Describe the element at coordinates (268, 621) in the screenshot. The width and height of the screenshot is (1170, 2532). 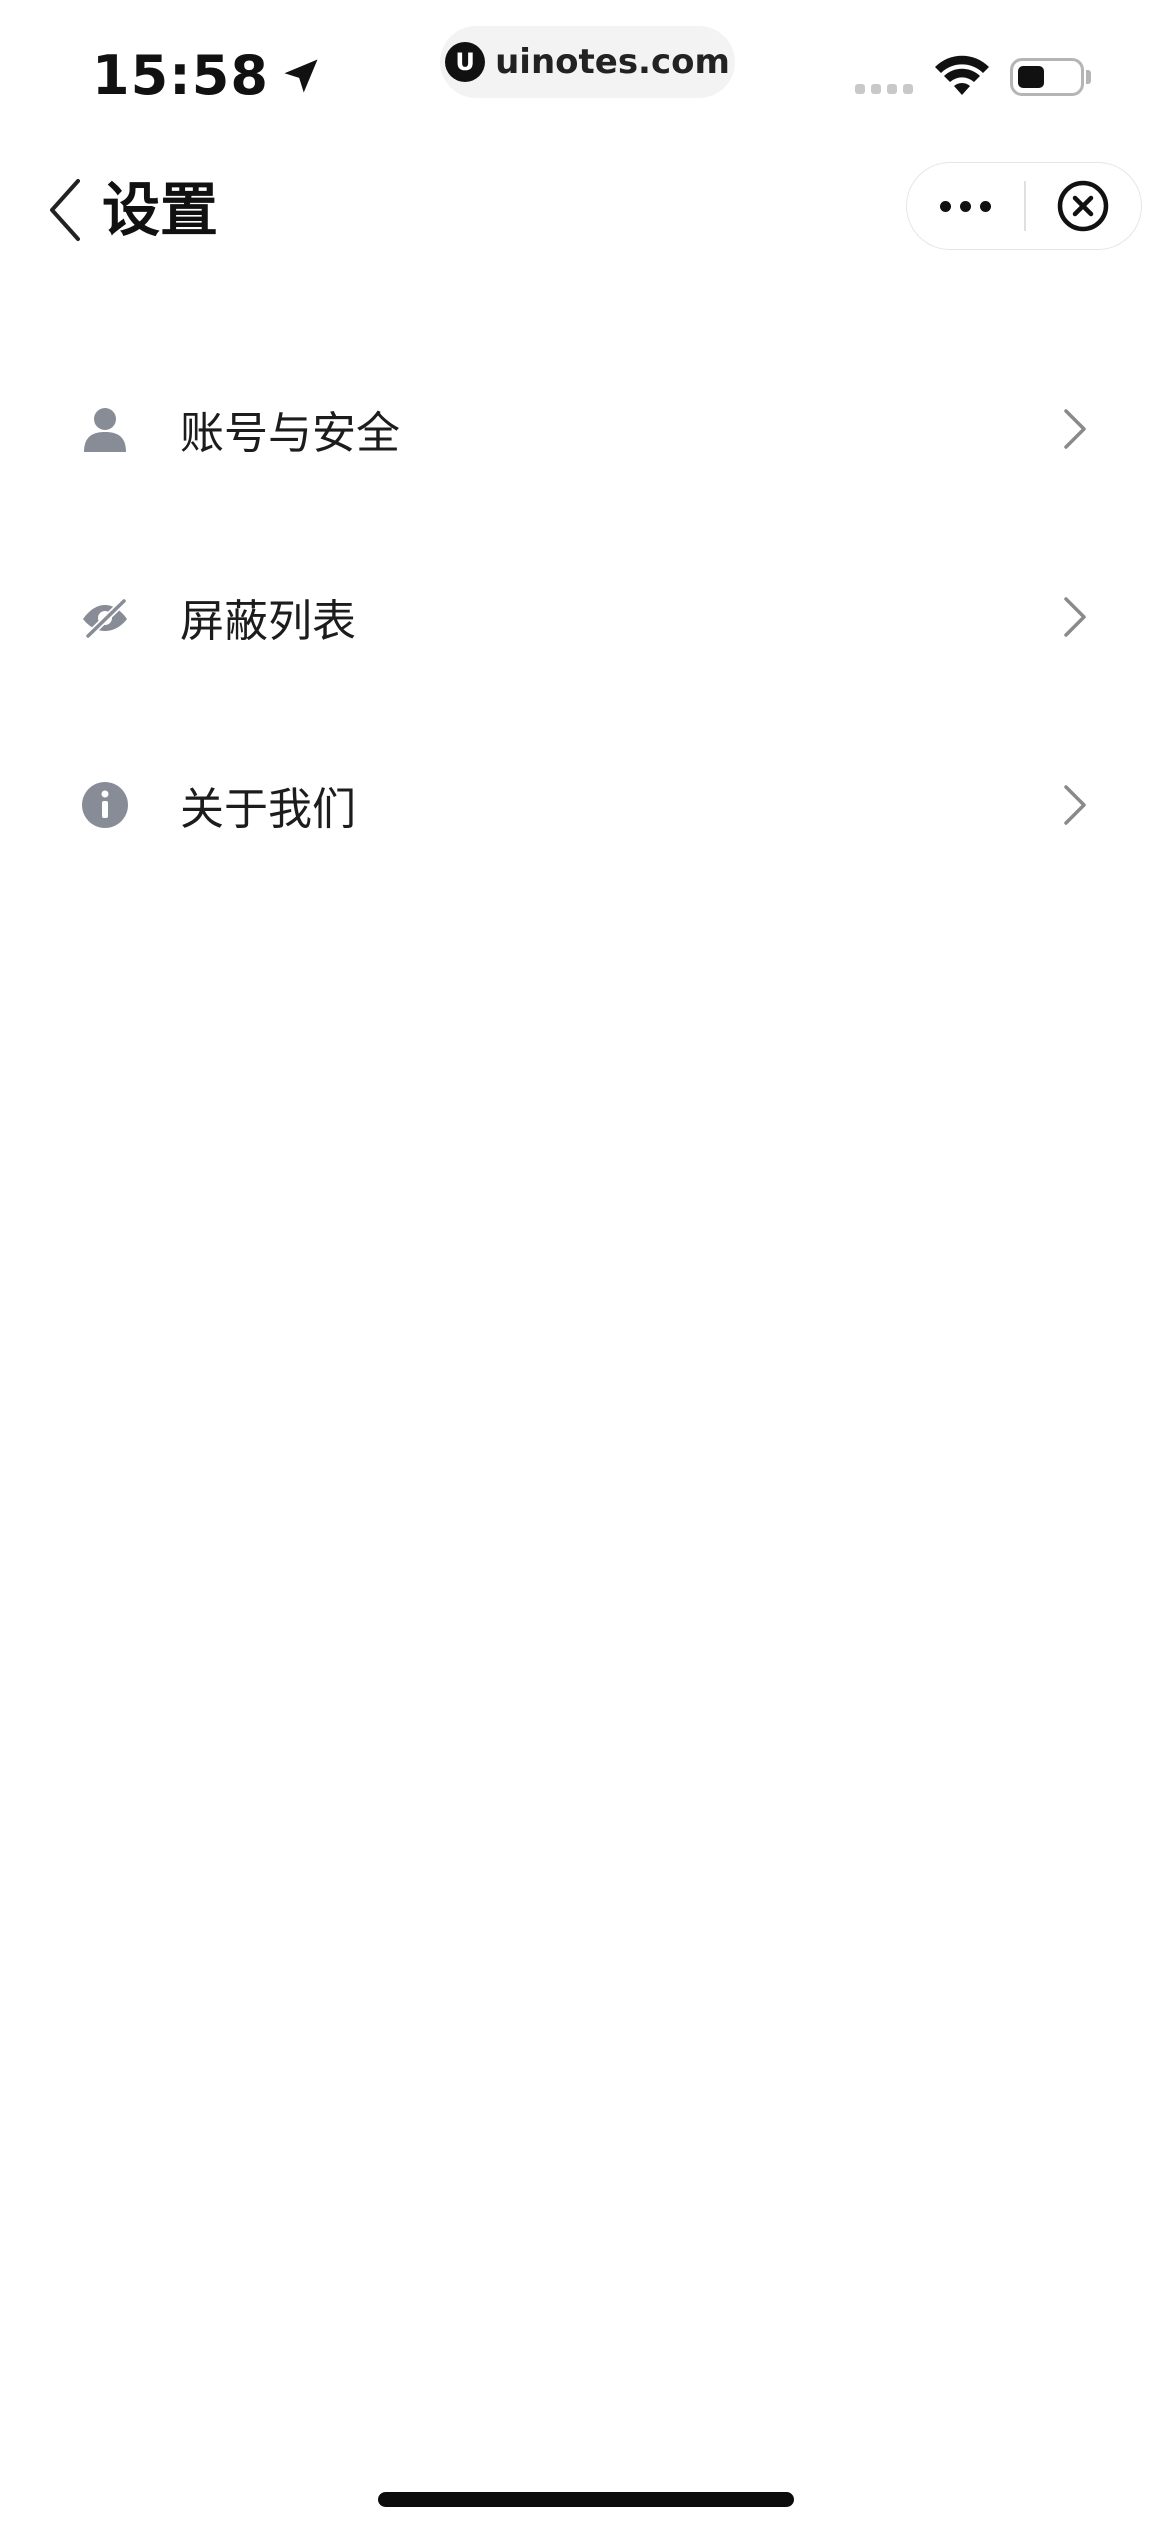
I see `menu-item-label: 屏蔽列表` at that location.